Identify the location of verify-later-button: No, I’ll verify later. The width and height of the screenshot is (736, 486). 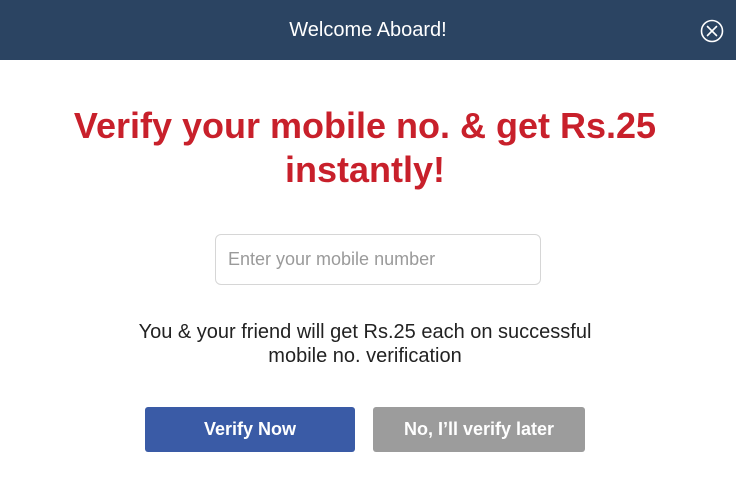
(479, 429).